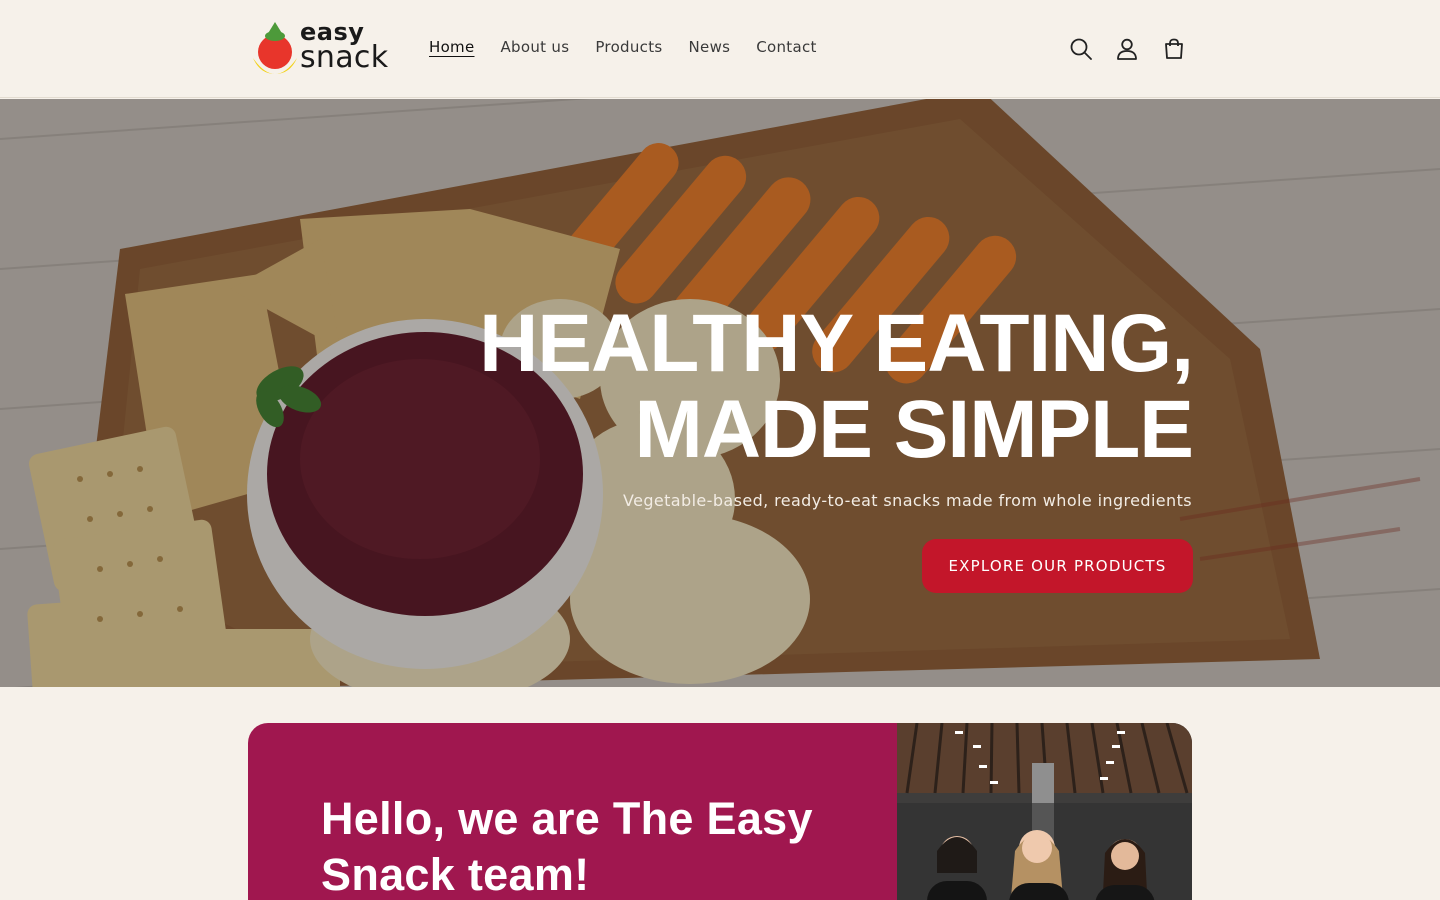 The image size is (1440, 900). Describe the element at coordinates (710, 47) in the screenshot. I see `nav-link-news: News` at that location.